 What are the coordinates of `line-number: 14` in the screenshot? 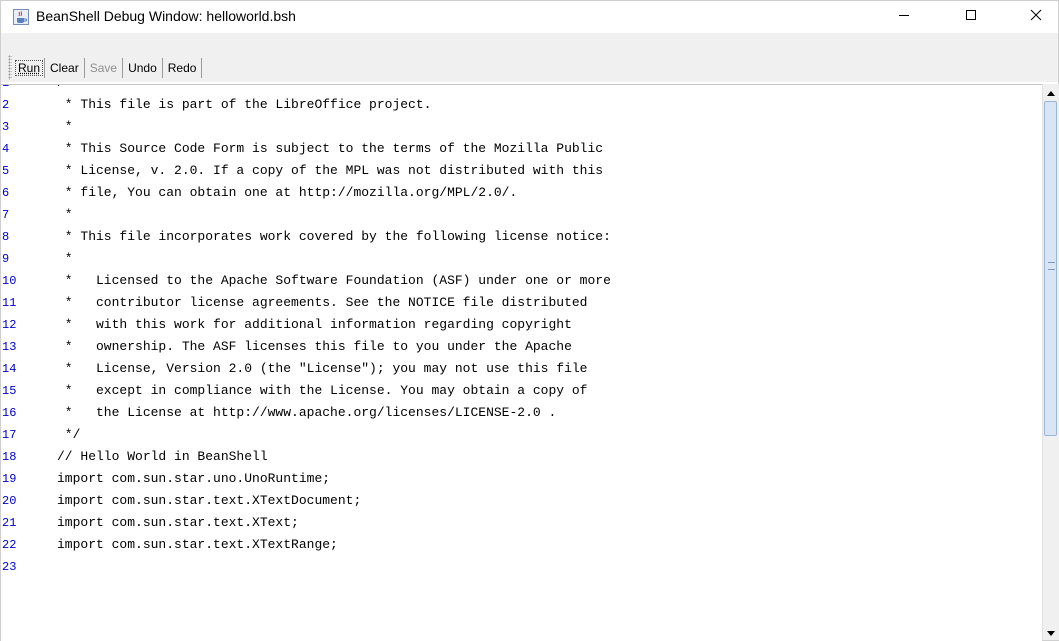 It's located at (9, 369).